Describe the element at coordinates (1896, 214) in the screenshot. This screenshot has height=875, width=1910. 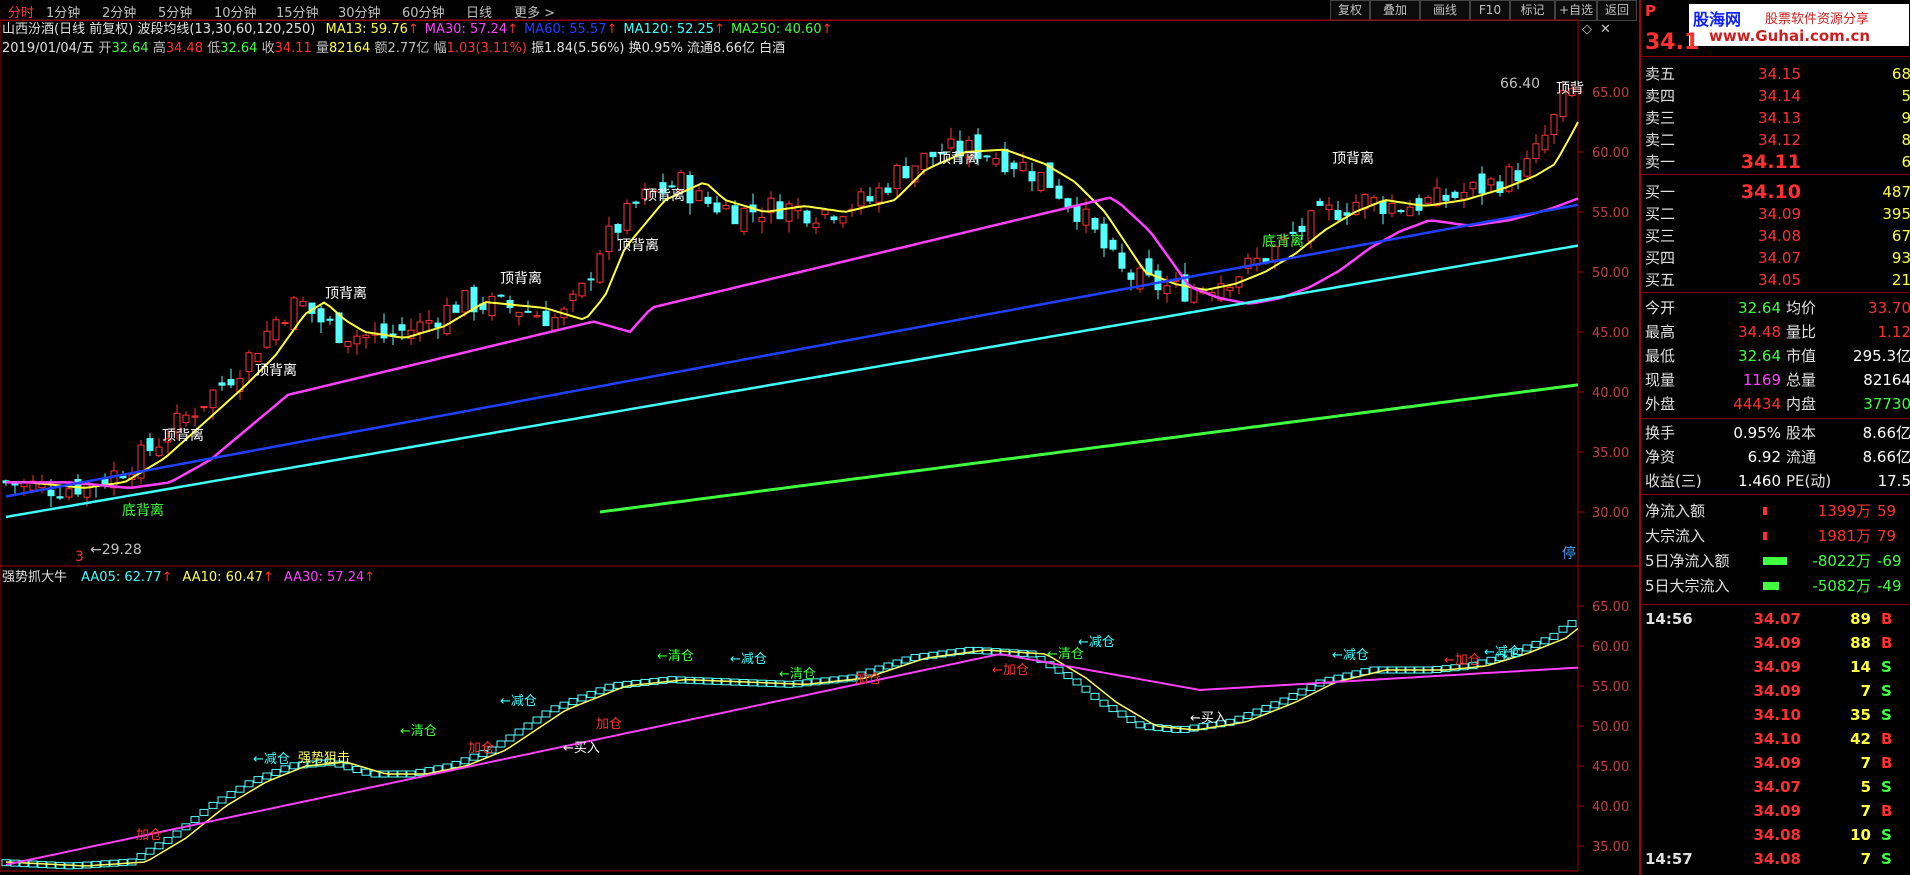
I see `bid-volume: 395` at that location.